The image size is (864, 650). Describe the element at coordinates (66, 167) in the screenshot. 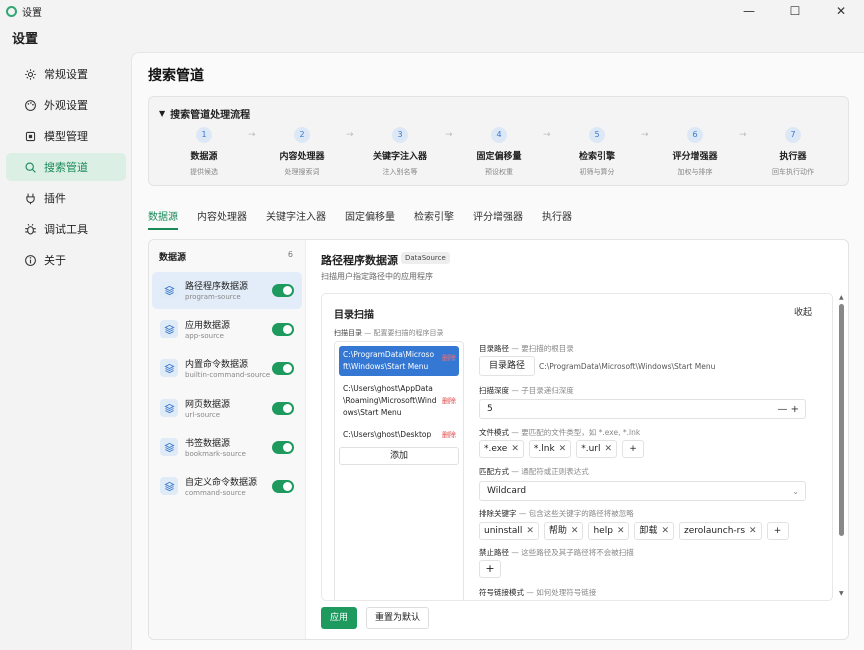

I see `sidebar-item-search-pipeline: 搜索管道` at that location.